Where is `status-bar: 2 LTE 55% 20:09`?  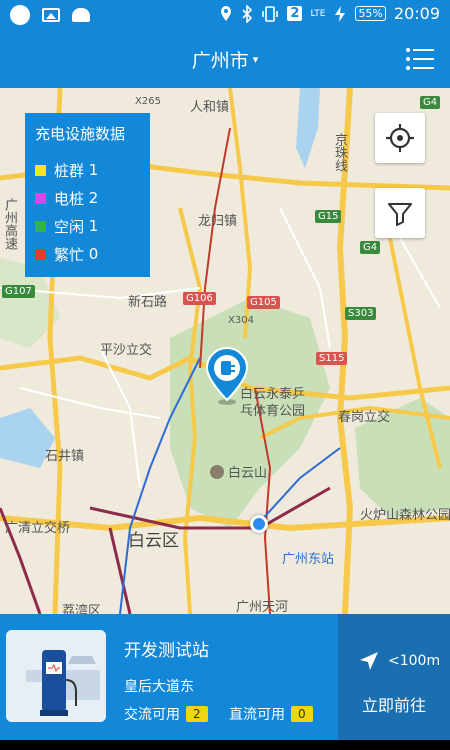 status-bar: 2 LTE 55% 20:09 is located at coordinates (225, 15).